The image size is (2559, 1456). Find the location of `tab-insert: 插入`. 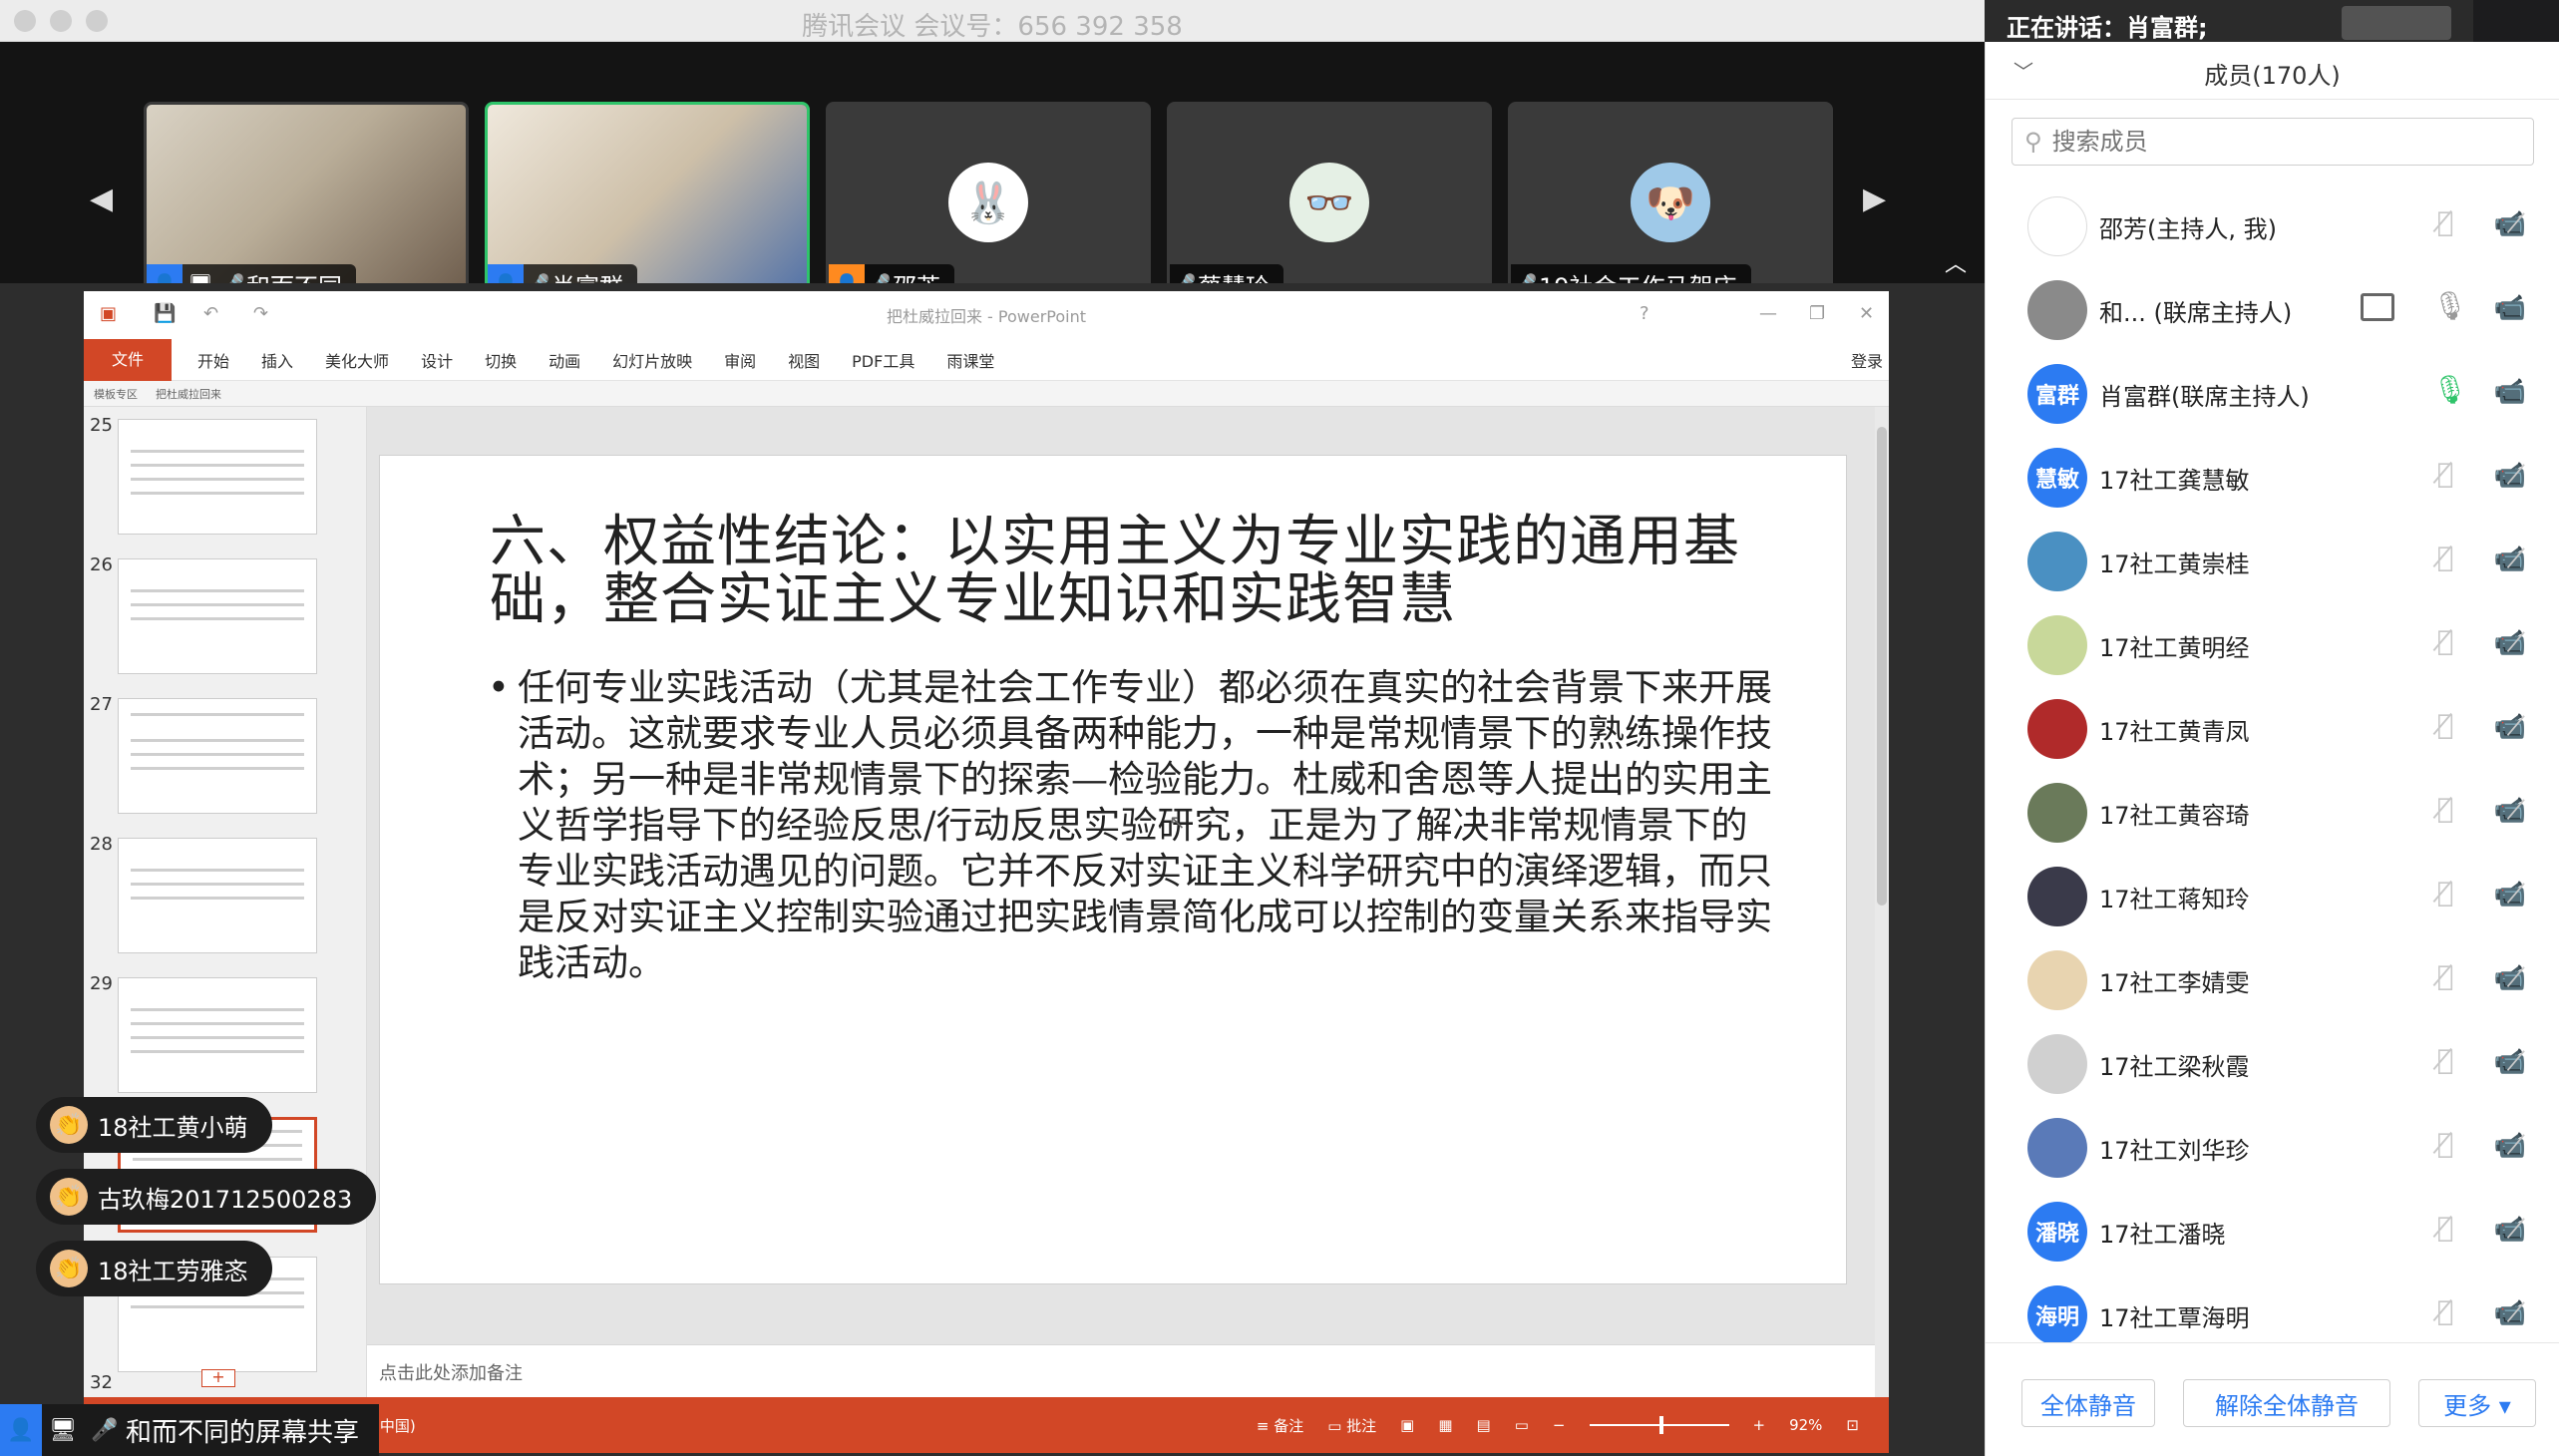

tab-insert: 插入 is located at coordinates (277, 360).